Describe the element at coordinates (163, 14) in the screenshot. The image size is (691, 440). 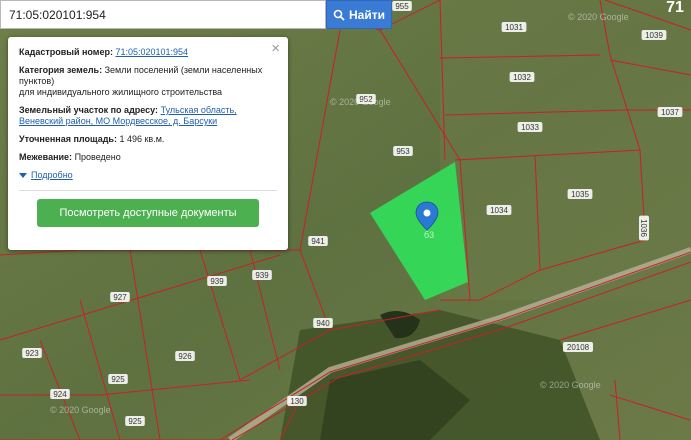
I see `cadastral-search-input` at that location.